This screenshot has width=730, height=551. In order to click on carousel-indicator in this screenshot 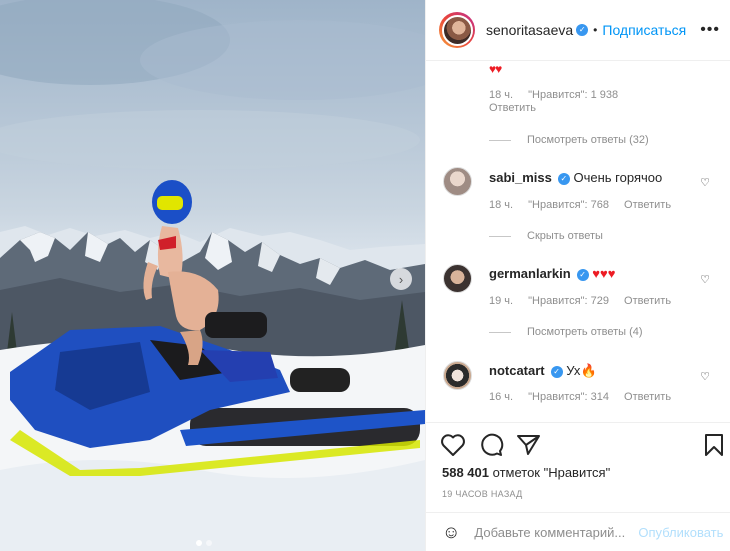, I will do `click(204, 543)`.